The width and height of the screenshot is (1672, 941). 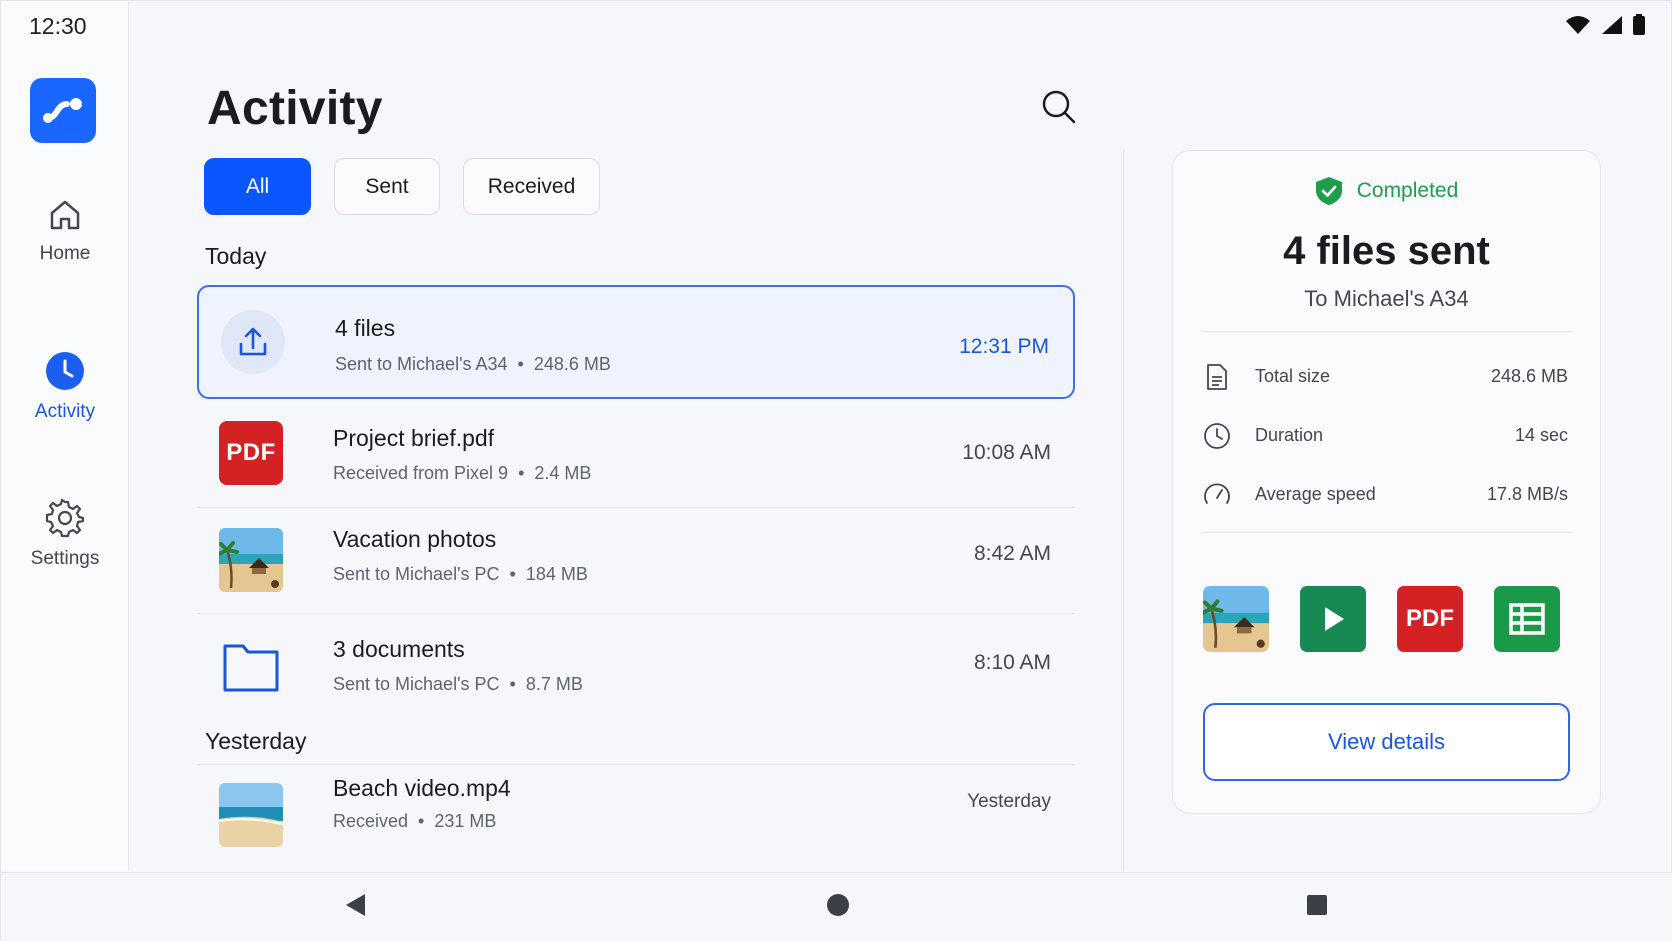 I want to click on video-play-icon, so click(x=1333, y=619).